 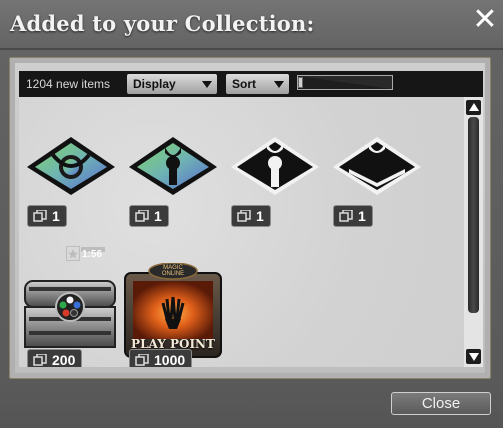 What do you see at coordinates (441, 403) in the screenshot?
I see `close-button: Close` at bounding box center [441, 403].